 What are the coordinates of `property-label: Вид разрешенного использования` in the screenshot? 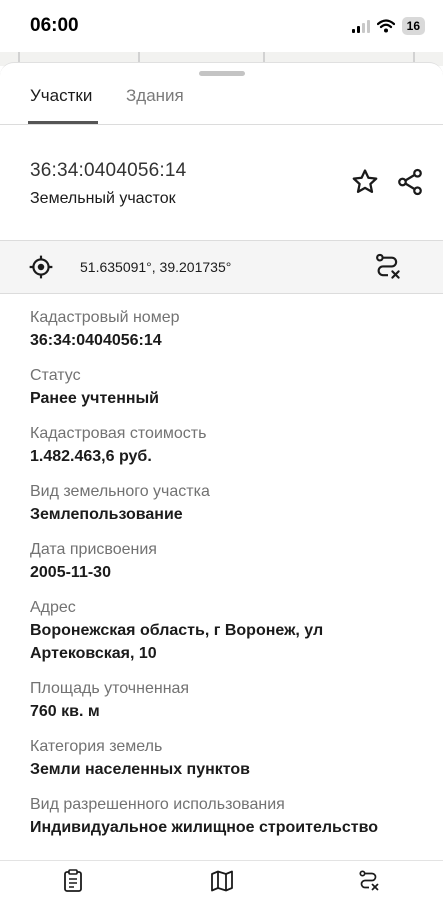 It's located at (157, 804).